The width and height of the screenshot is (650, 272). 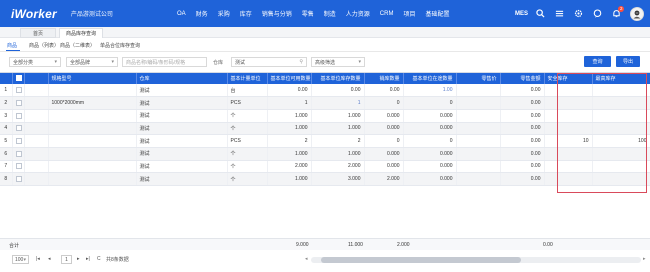 I want to click on prev-page-icon: ◂, so click(x=49, y=259).